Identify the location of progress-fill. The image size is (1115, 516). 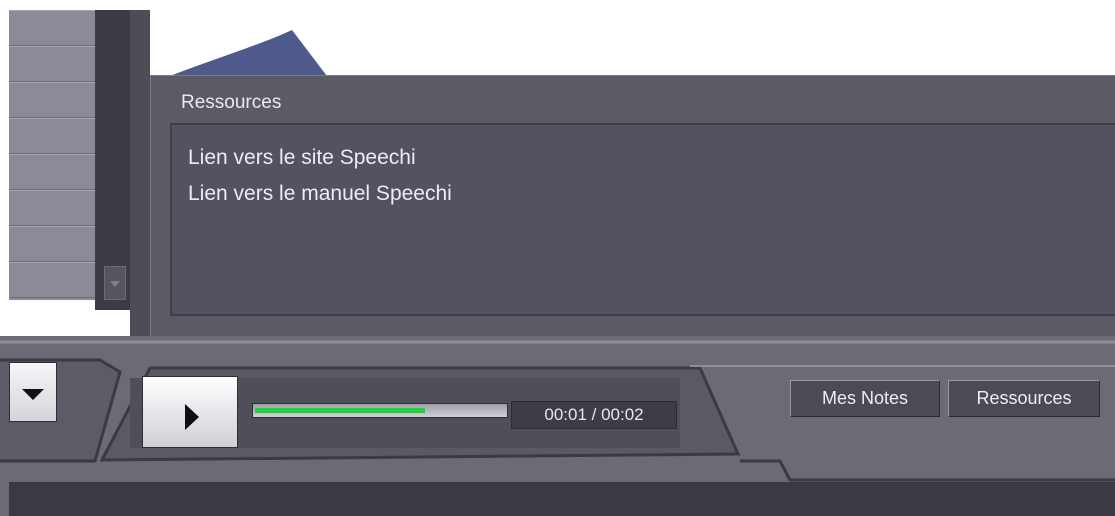
(340, 410).